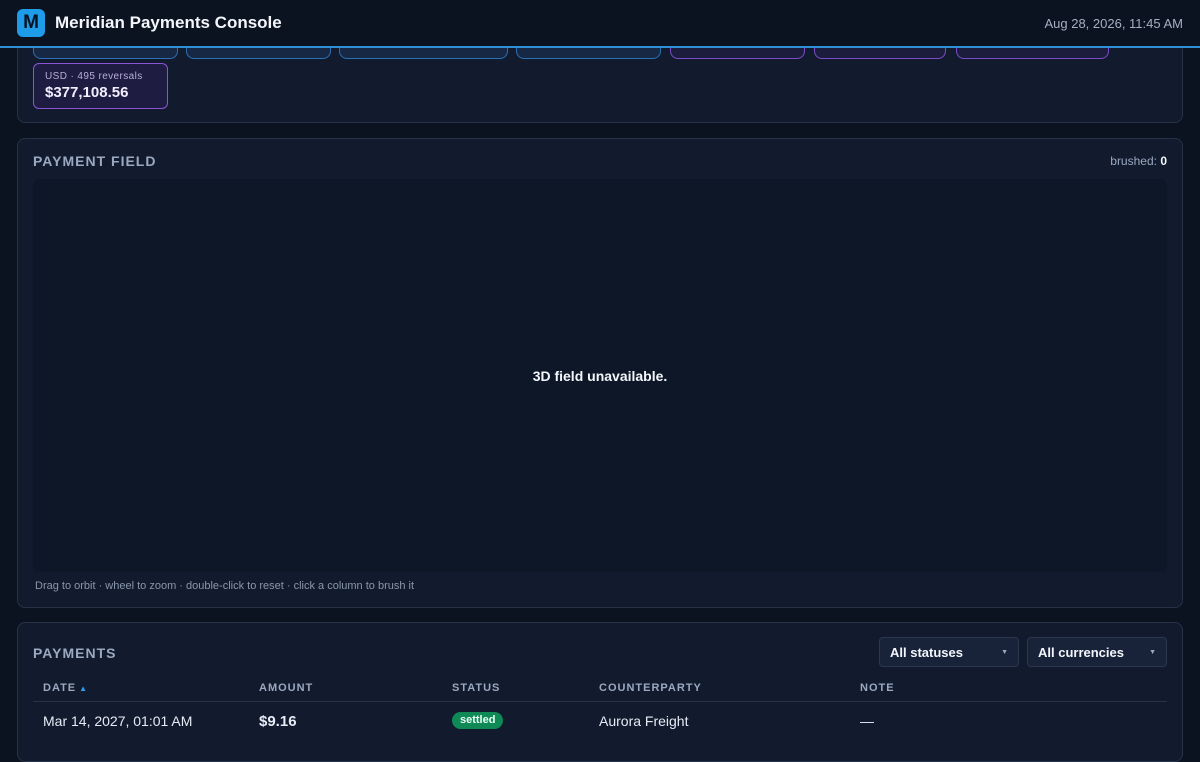 This screenshot has height=762, width=1200. What do you see at coordinates (60, 688) in the screenshot?
I see `column-header-date-label: DATE` at bounding box center [60, 688].